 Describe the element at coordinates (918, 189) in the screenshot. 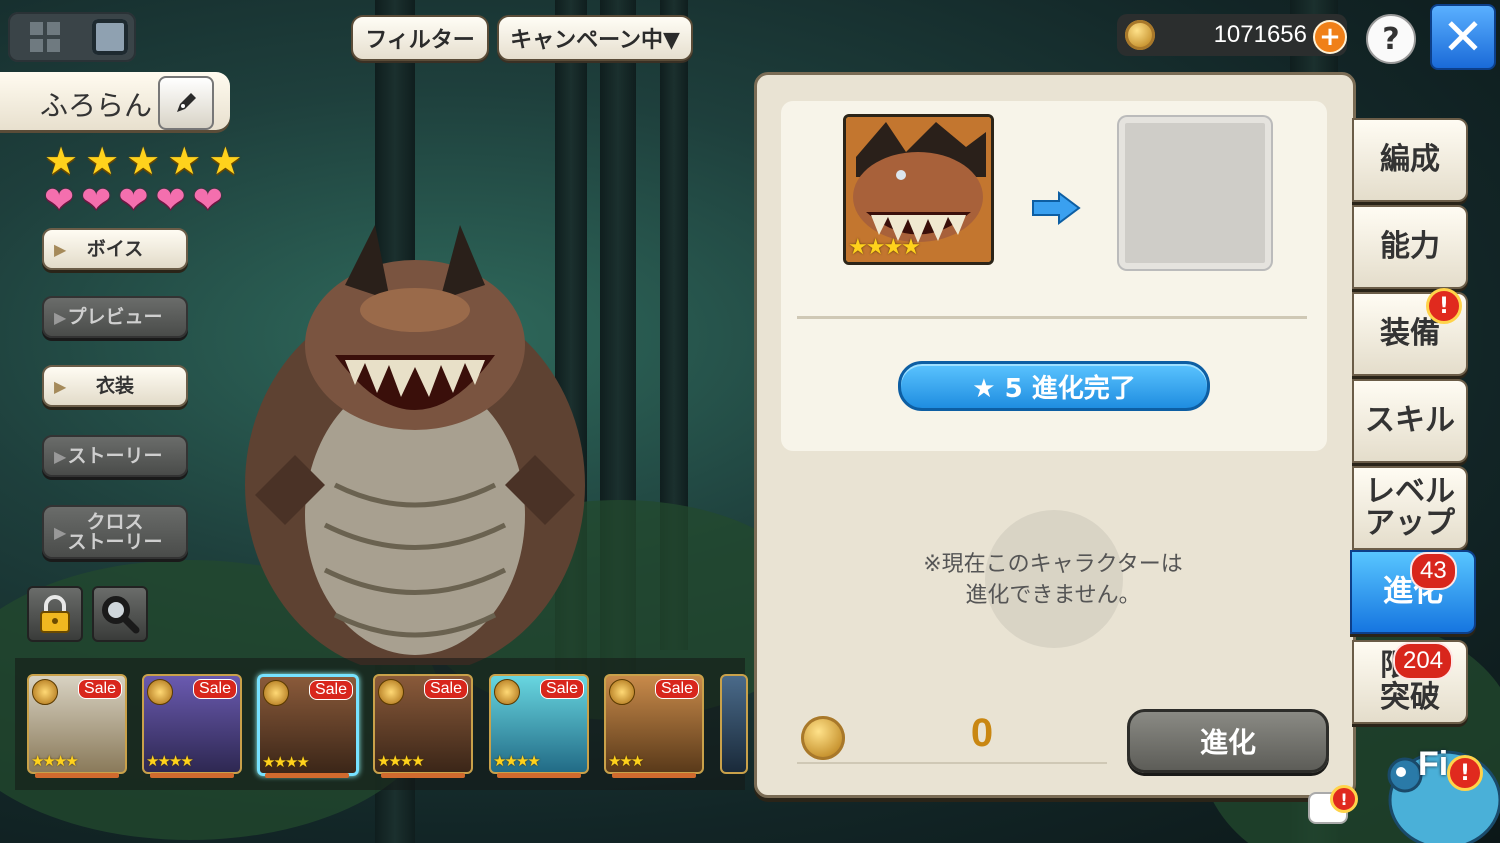

I see `current-character-portrait: ★★★★` at that location.